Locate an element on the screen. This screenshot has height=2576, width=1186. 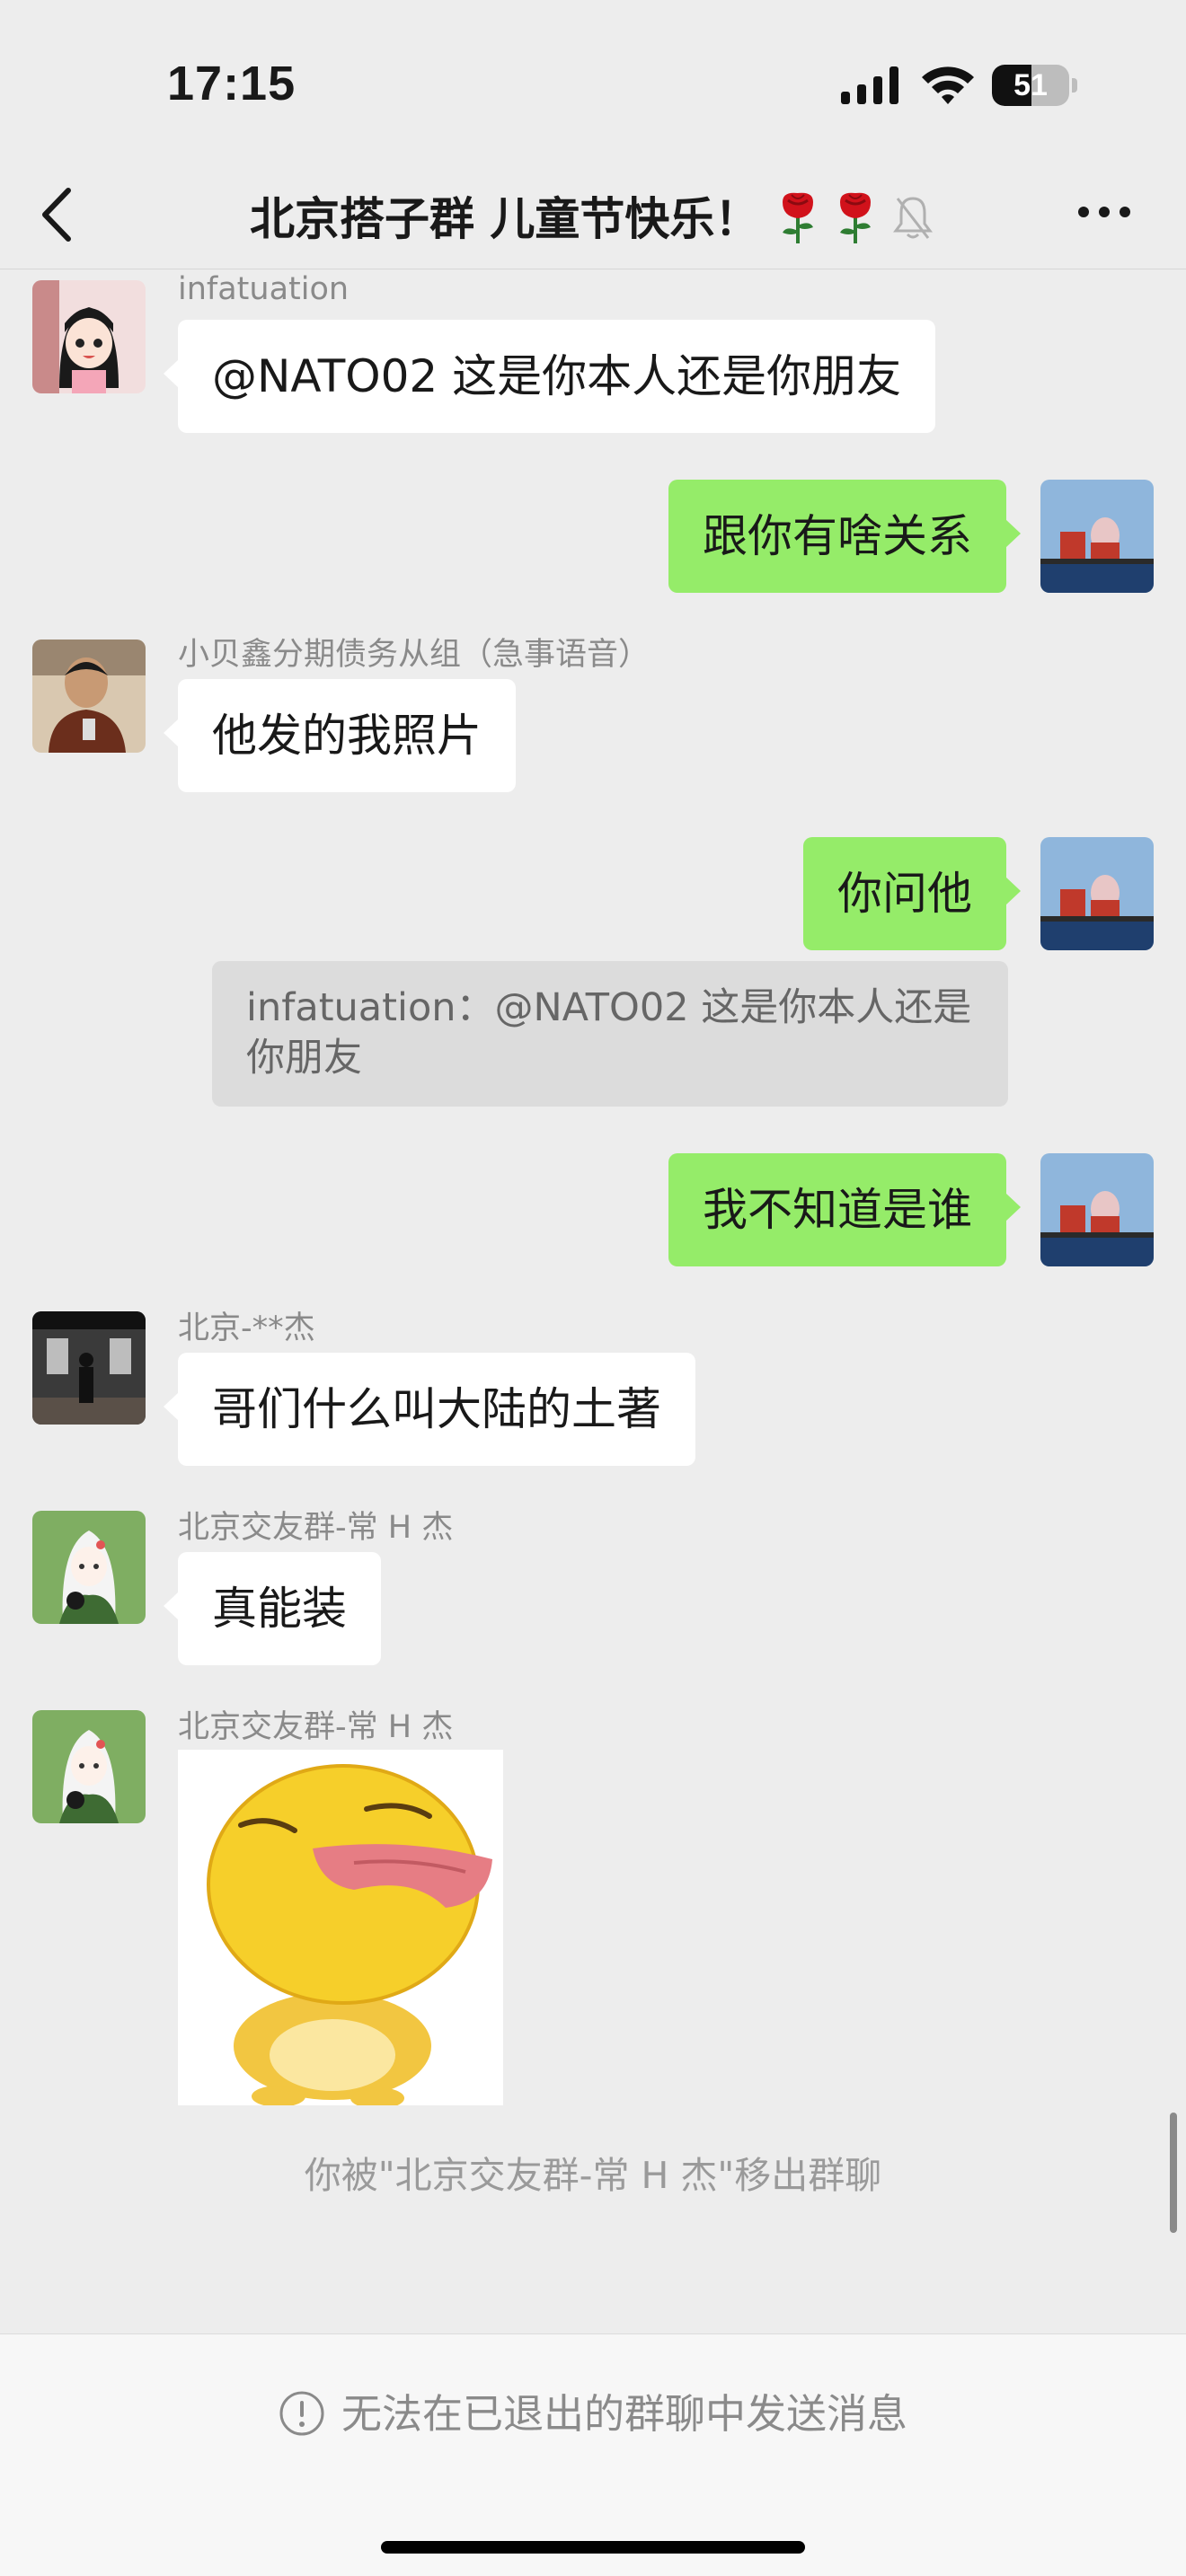
message-bubble: 哥们什么叫大陆的土著 is located at coordinates (429, 1409).